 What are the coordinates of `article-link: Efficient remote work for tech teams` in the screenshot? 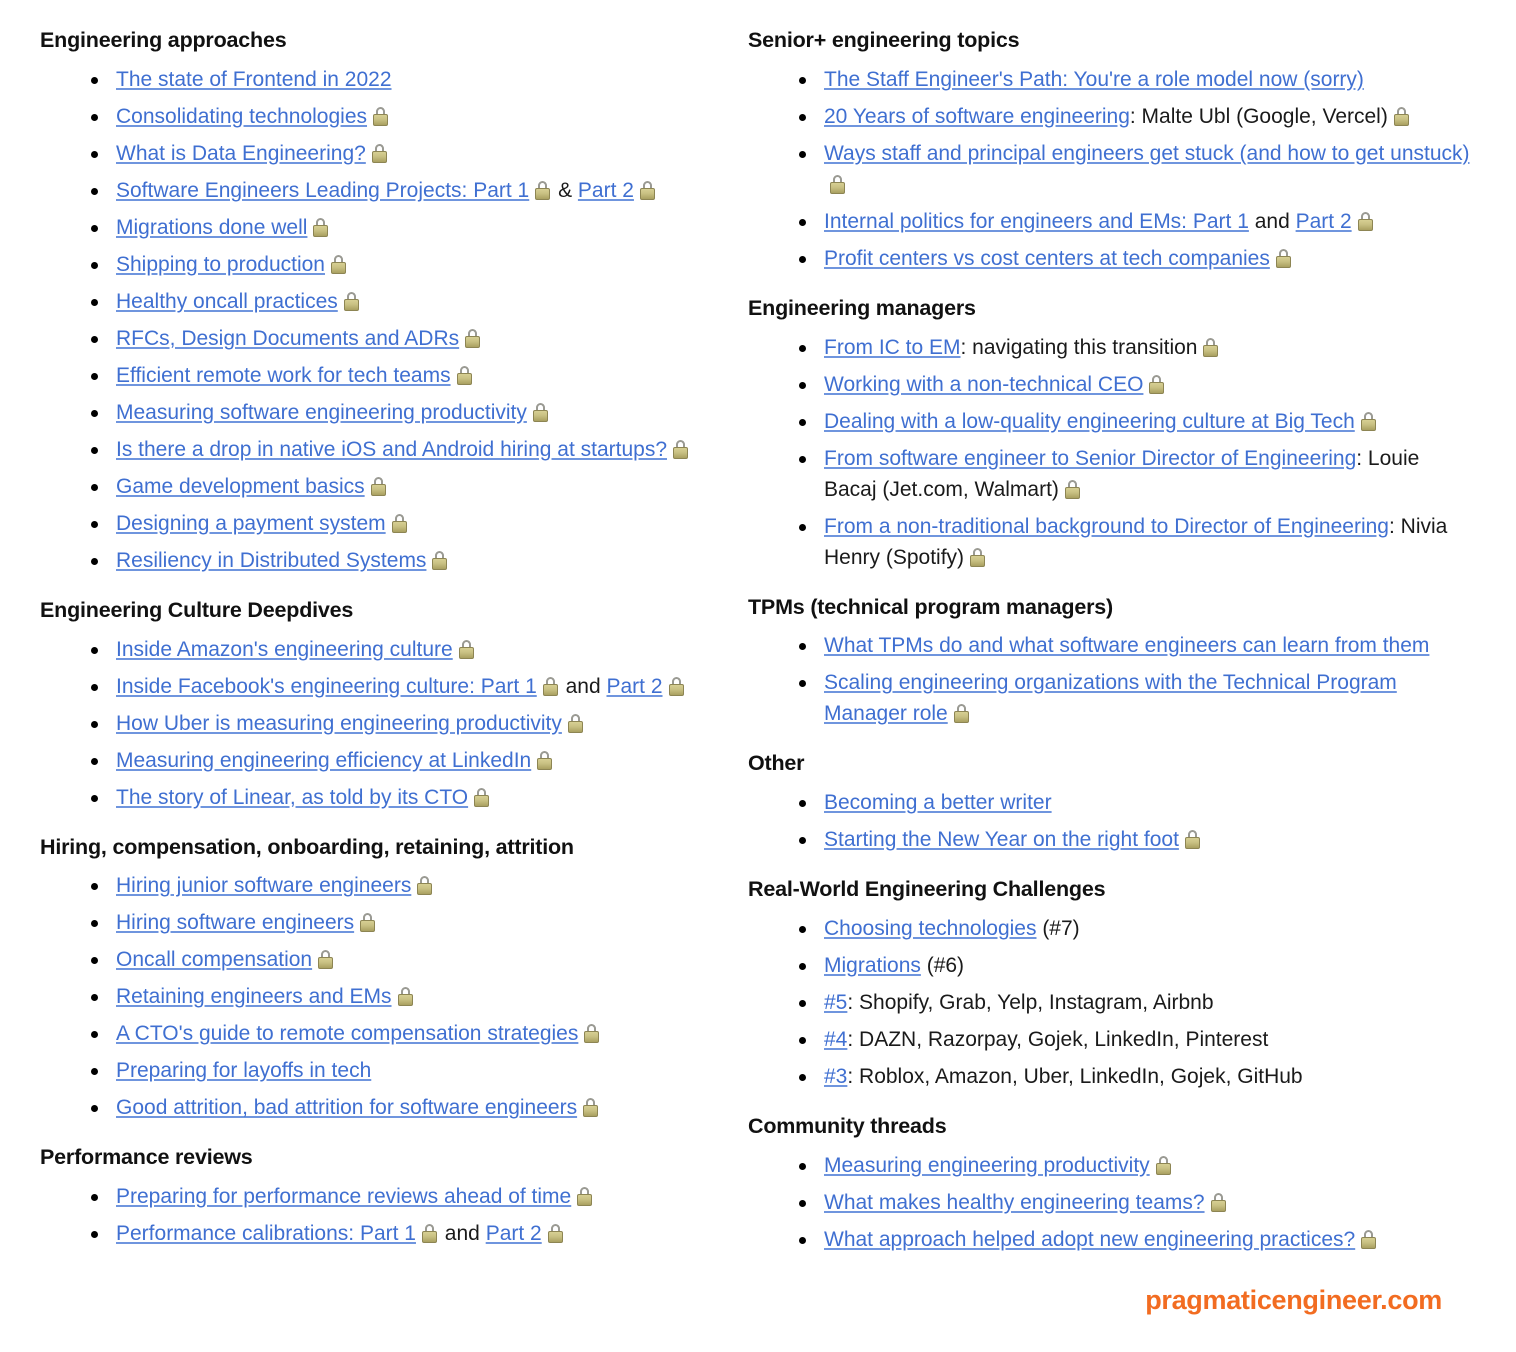 It's located at (283, 375).